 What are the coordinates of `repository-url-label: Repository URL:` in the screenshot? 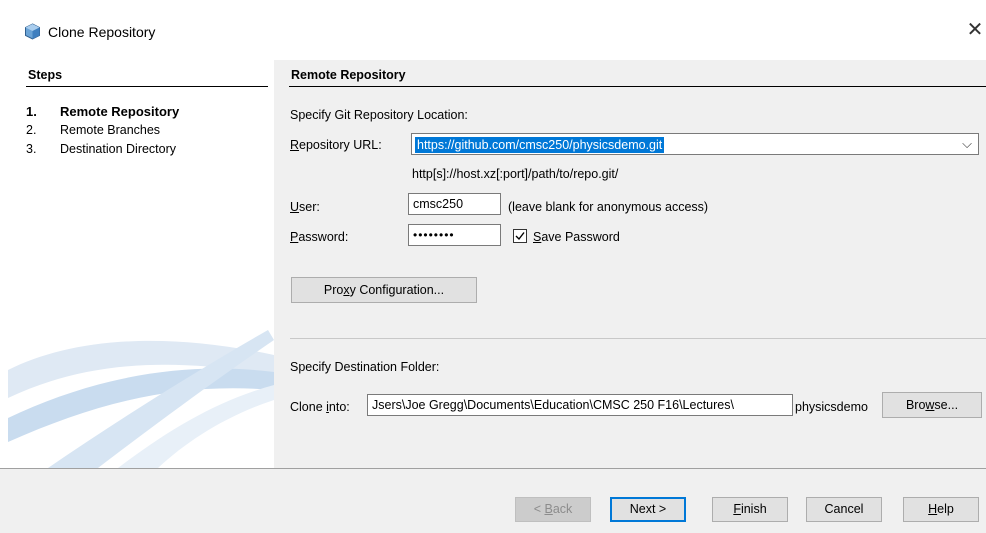 It's located at (336, 145).